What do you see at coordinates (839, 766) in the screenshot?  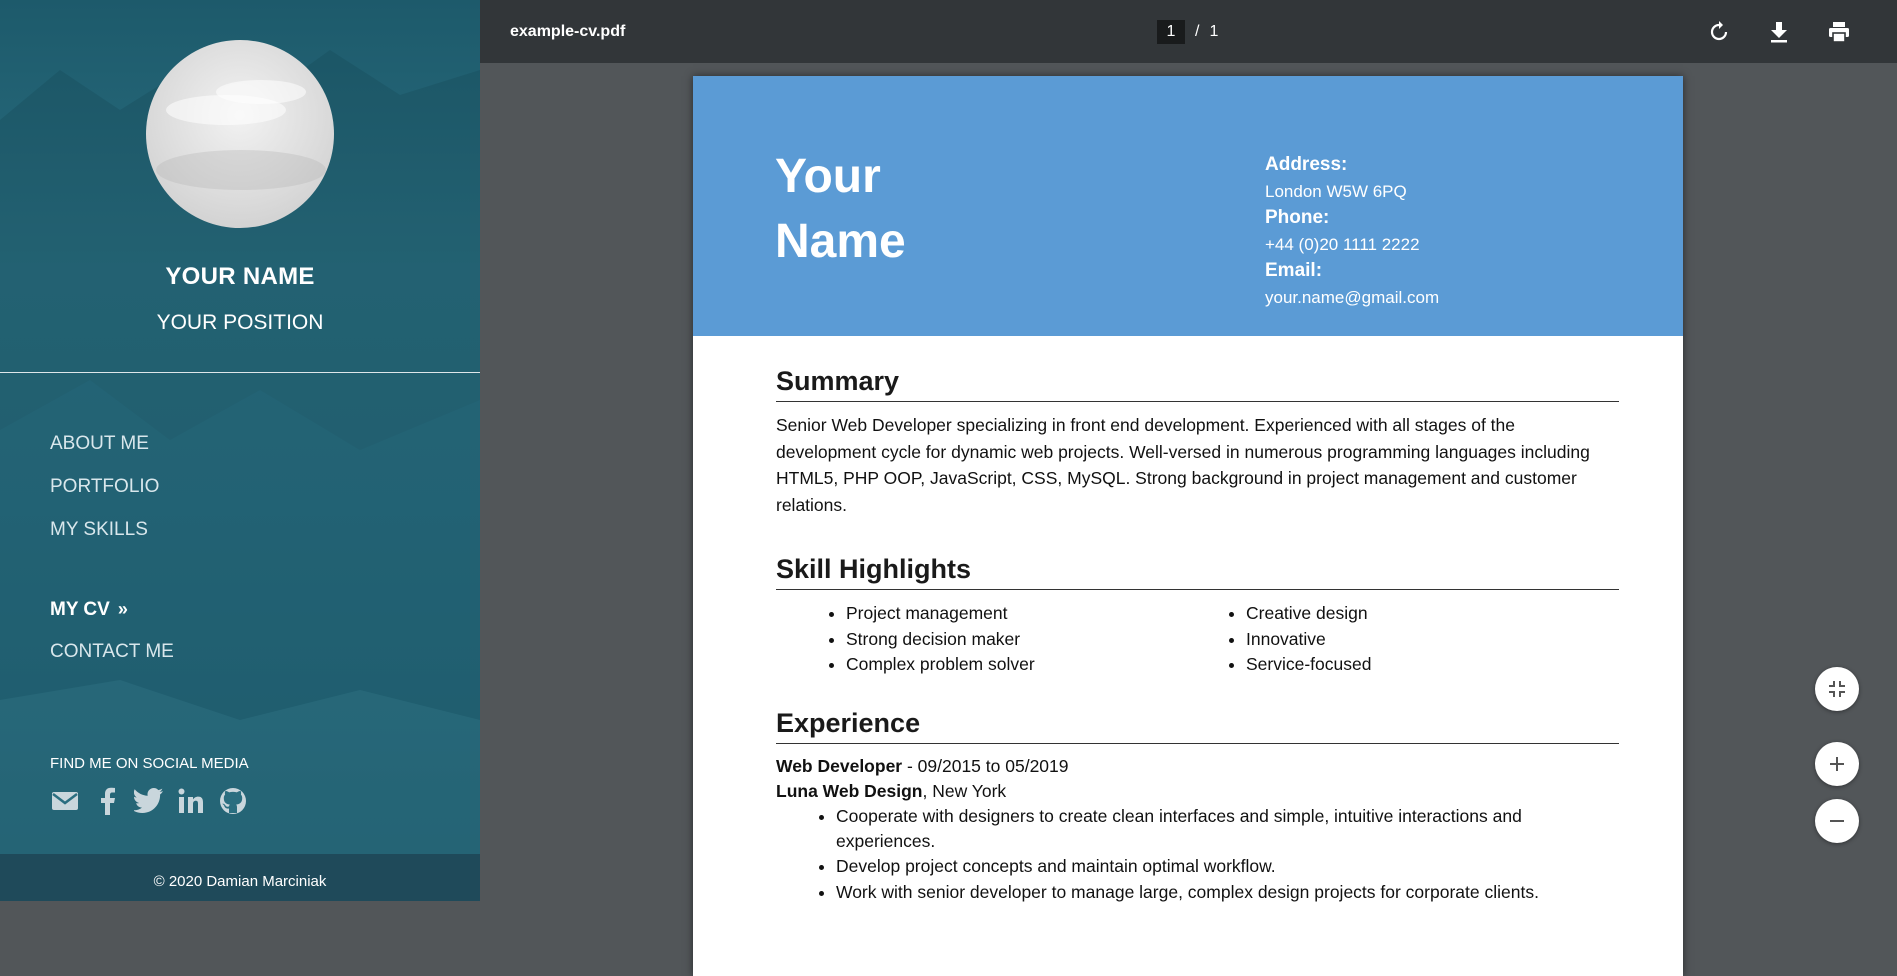 I see `job-title: Web Developer` at bounding box center [839, 766].